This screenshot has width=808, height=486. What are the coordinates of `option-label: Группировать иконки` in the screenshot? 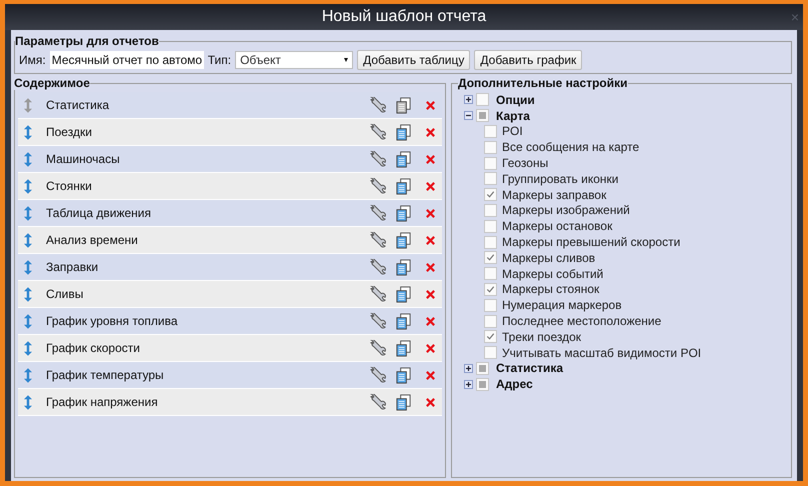 It's located at (560, 179).